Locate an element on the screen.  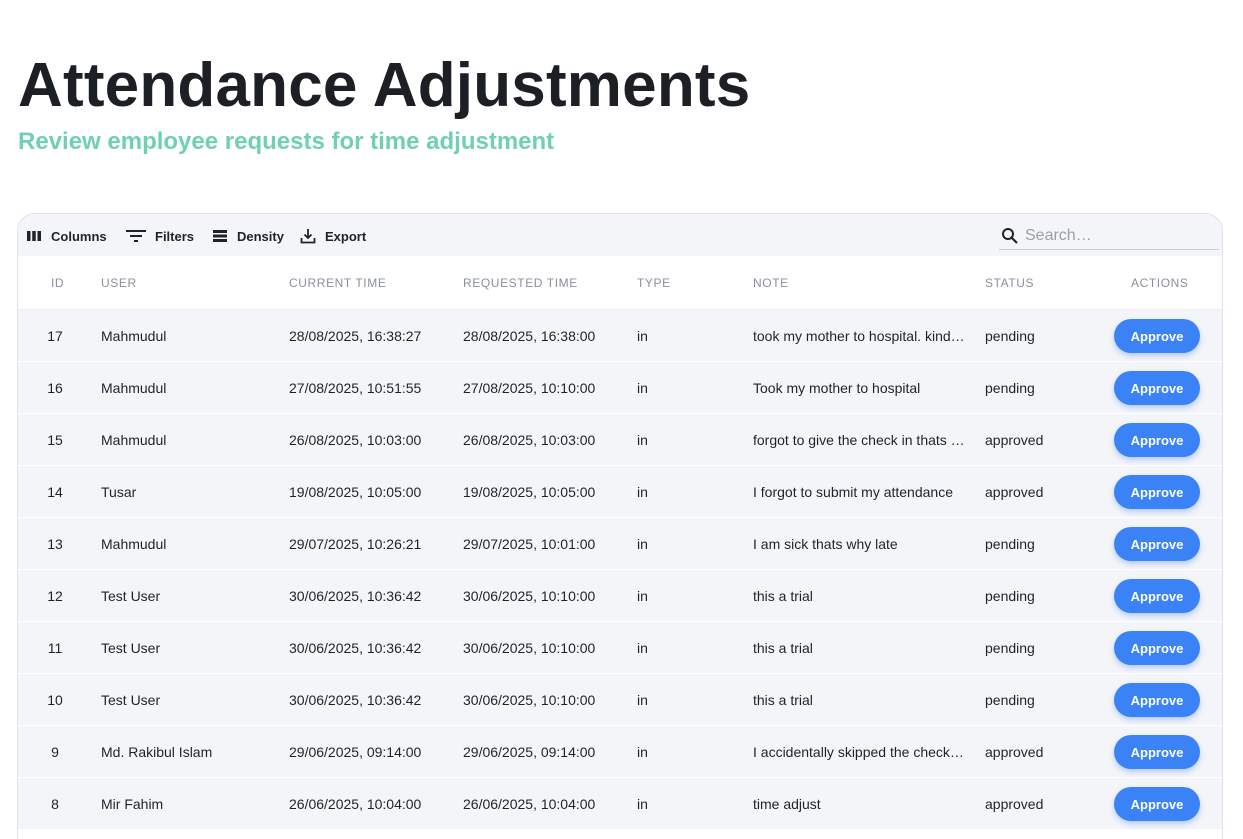
density-icon is located at coordinates (220, 236).